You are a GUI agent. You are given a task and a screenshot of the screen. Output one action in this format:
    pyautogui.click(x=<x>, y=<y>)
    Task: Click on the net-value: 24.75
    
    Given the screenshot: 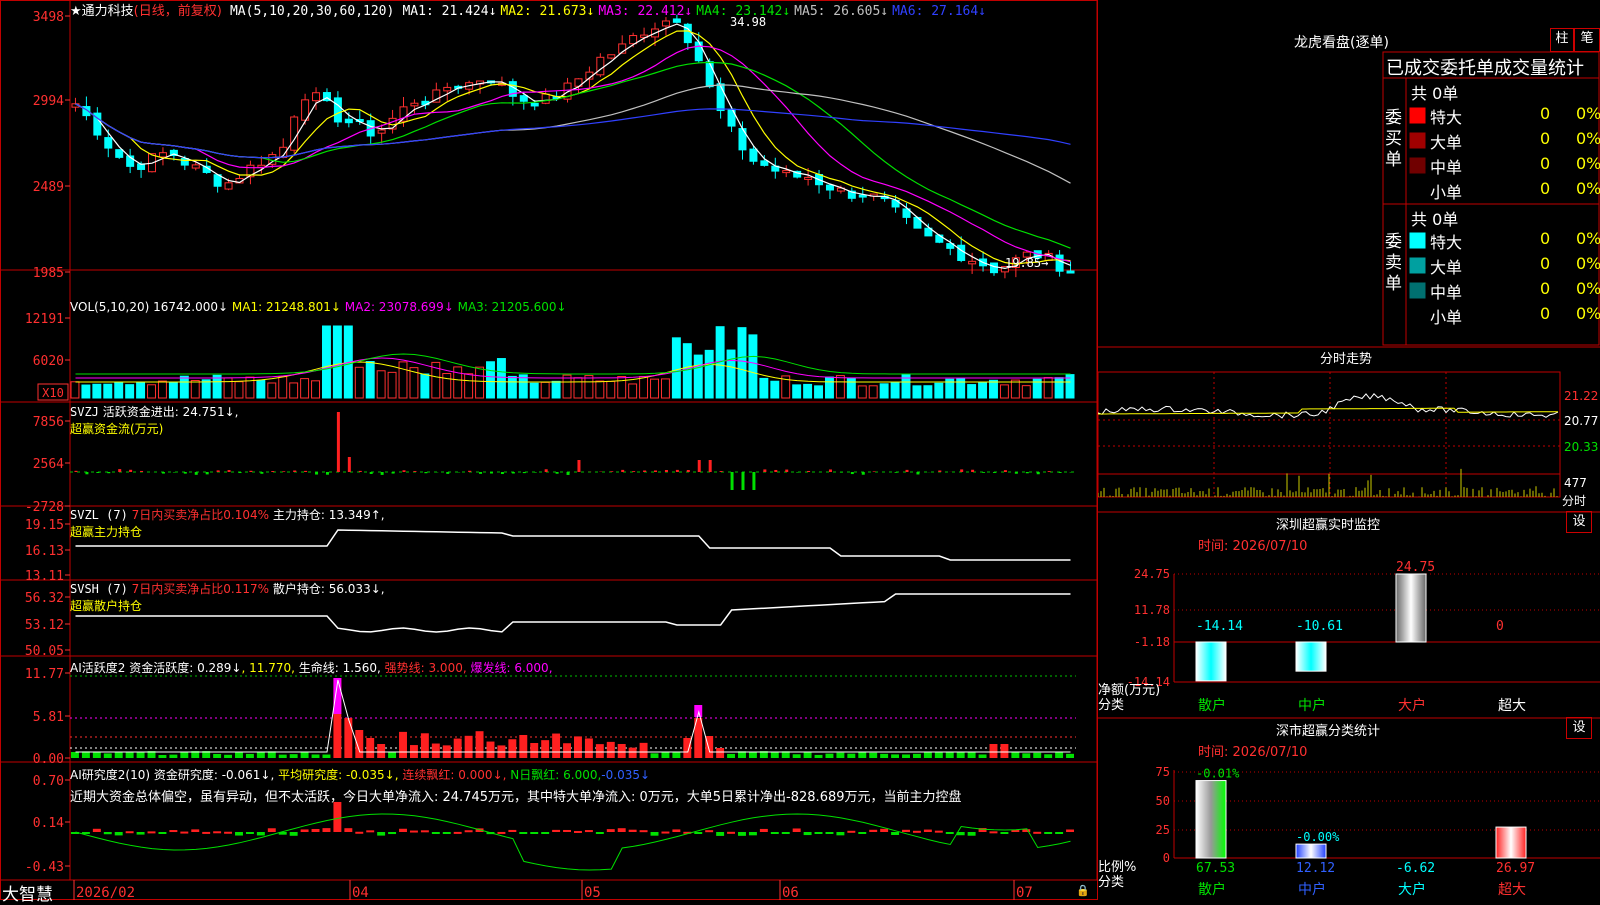 What is the action you would take?
    pyautogui.click(x=1415, y=567)
    